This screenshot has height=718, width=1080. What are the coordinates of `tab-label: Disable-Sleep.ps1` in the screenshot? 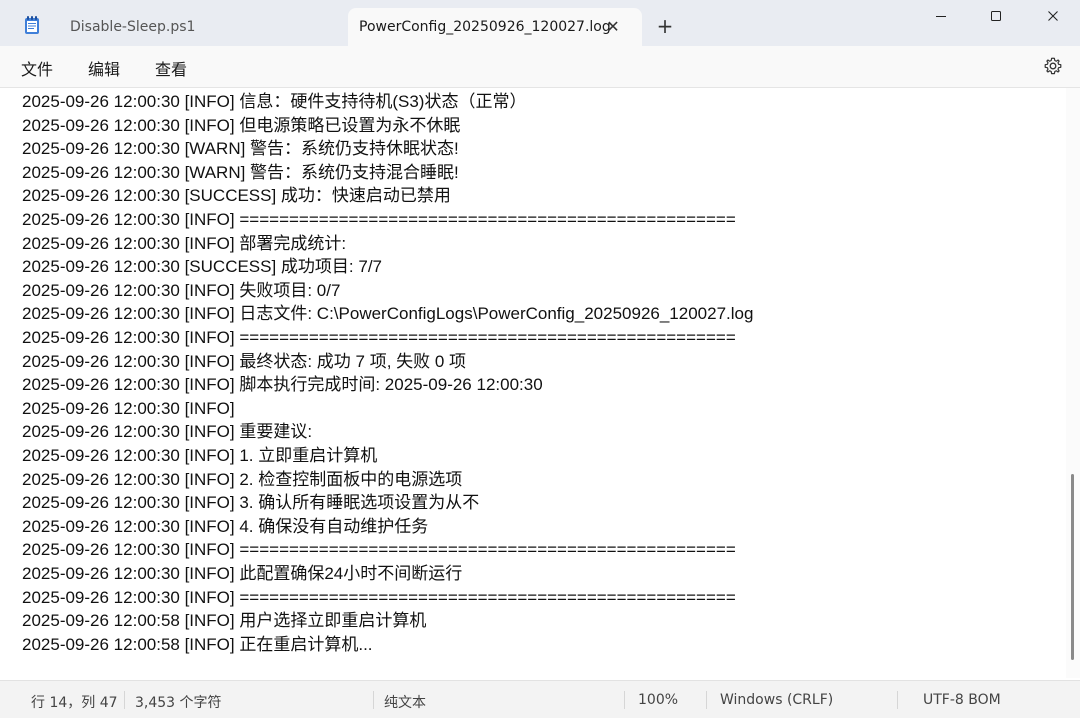 It's located at (133, 27).